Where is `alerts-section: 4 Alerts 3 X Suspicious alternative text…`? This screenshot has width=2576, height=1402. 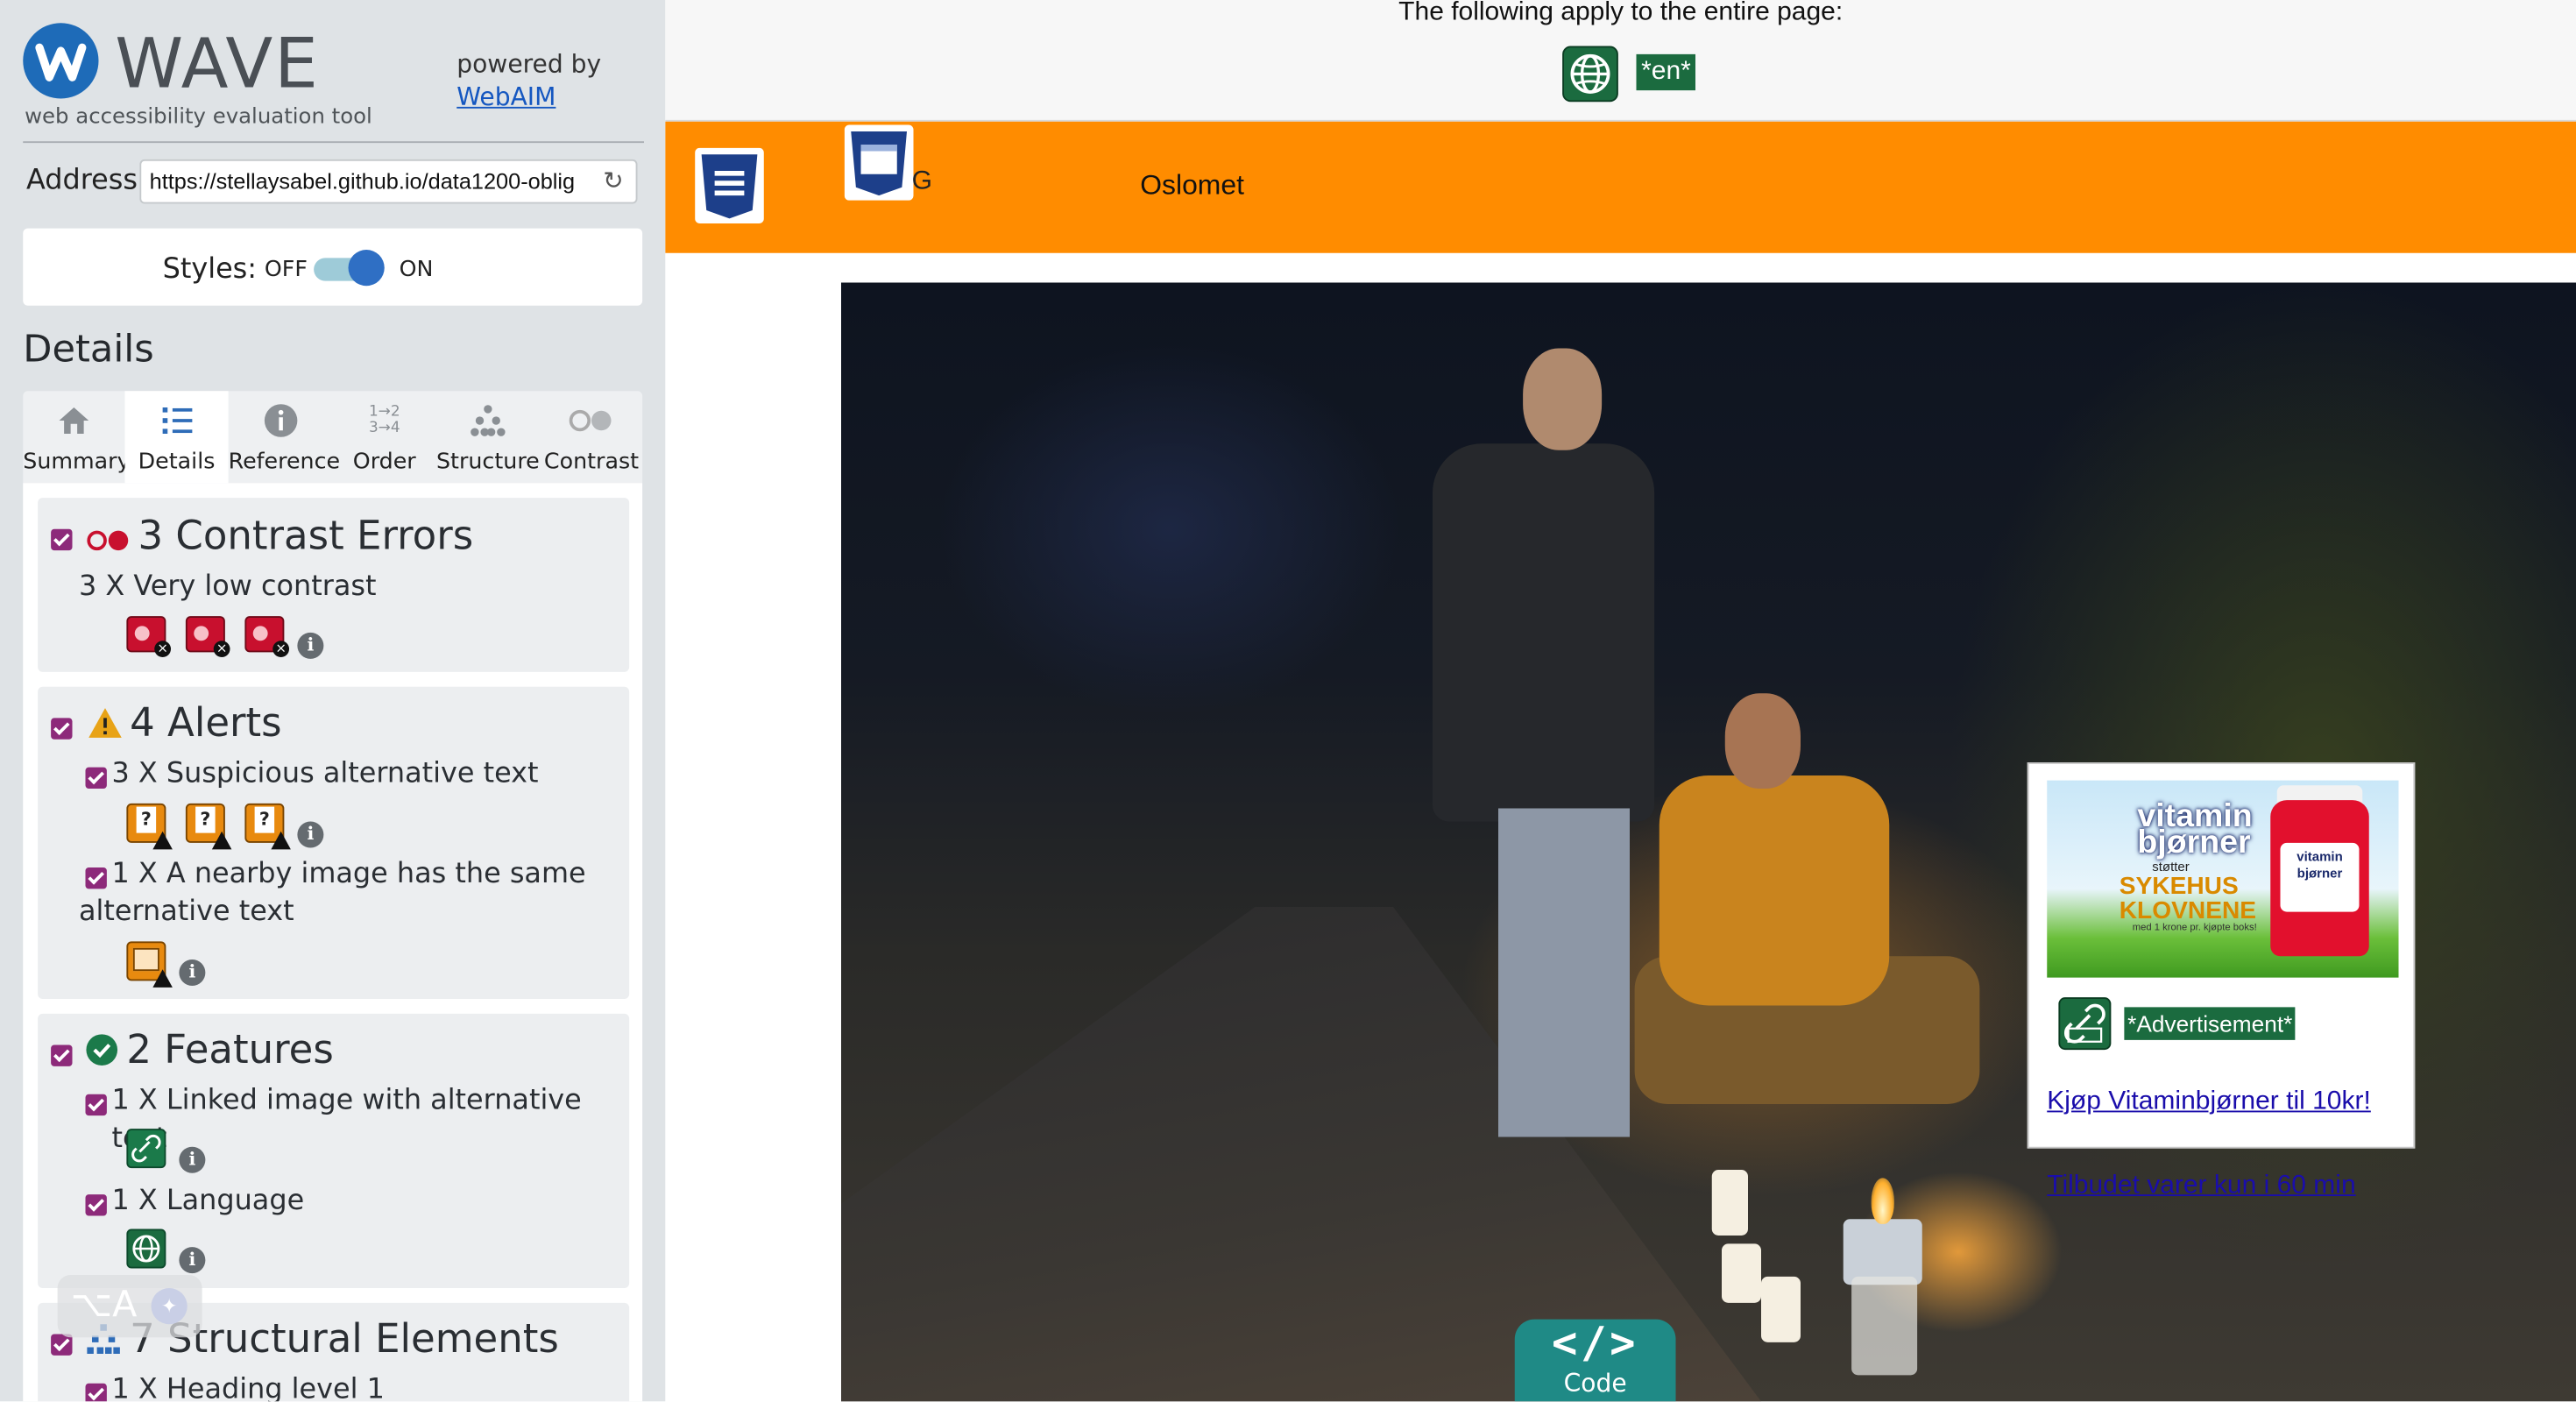
alerts-section: 4 Alerts 3 X Suspicious alternative text… is located at coordinates (334, 843).